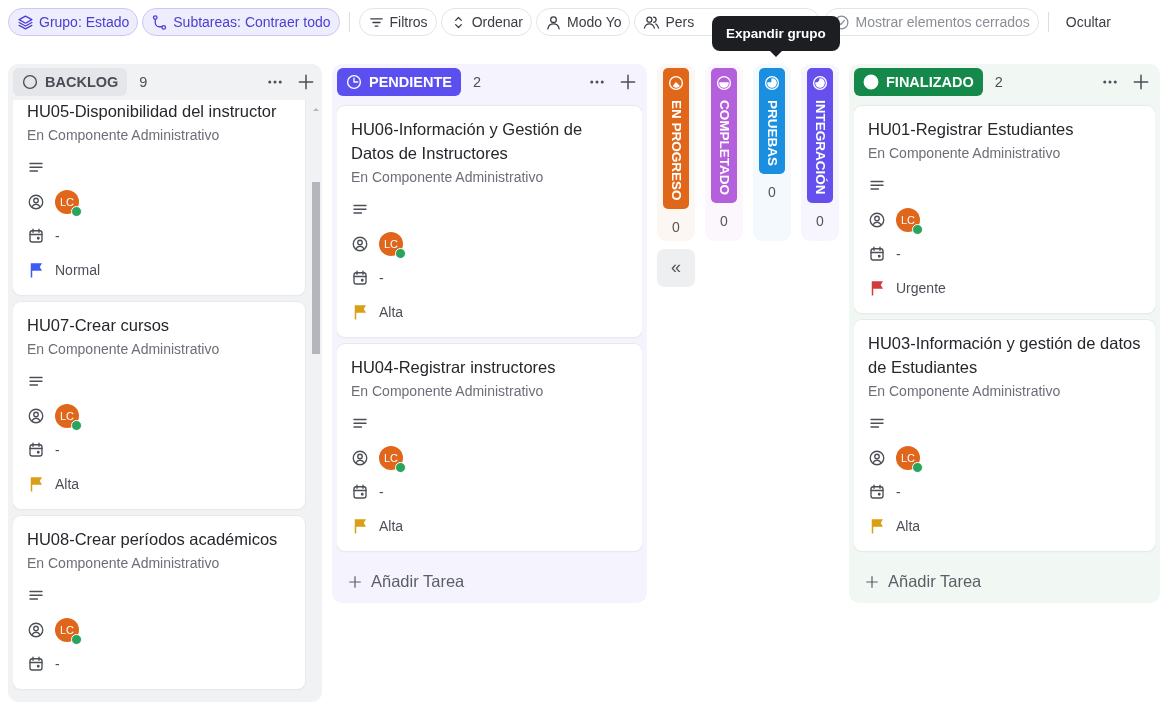 The height and width of the screenshot is (702, 1161). Describe the element at coordinates (144, 82) in the screenshot. I see `task-count: 9` at that location.